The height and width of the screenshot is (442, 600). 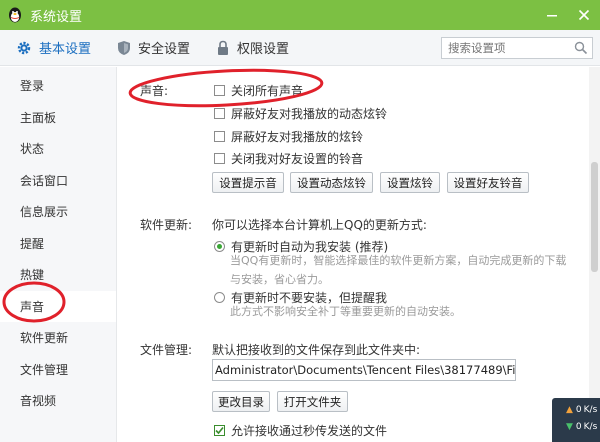 I want to click on sidebar-item-label: 文件管理, so click(x=44, y=369).